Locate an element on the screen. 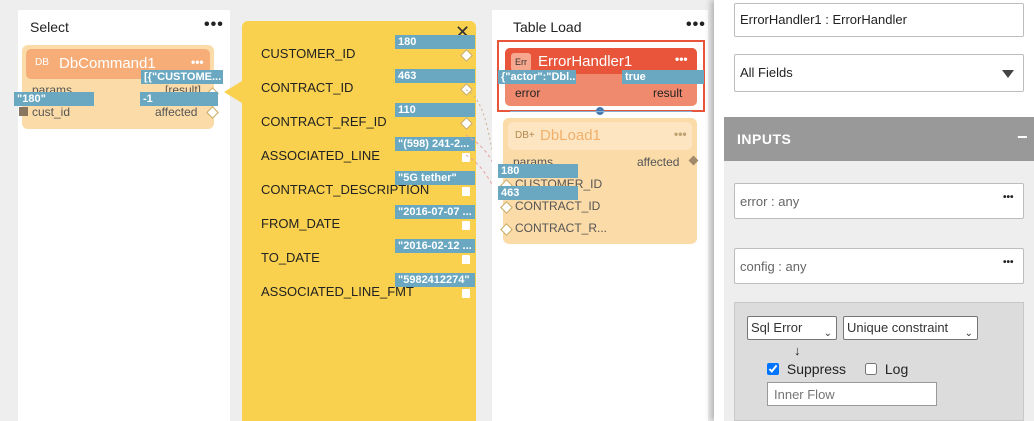 The width and height of the screenshot is (1034, 421). dropdown-arrow-icon is located at coordinates (1008, 74).